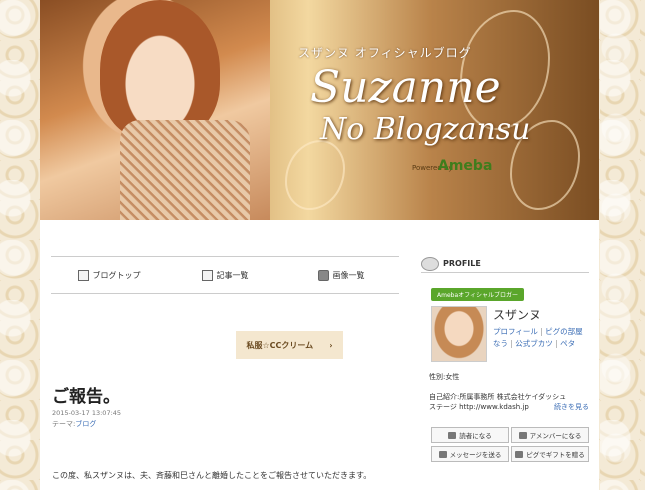  What do you see at coordinates (444, 377) in the screenshot?
I see `profile-gender: 性別:女性` at bounding box center [444, 377].